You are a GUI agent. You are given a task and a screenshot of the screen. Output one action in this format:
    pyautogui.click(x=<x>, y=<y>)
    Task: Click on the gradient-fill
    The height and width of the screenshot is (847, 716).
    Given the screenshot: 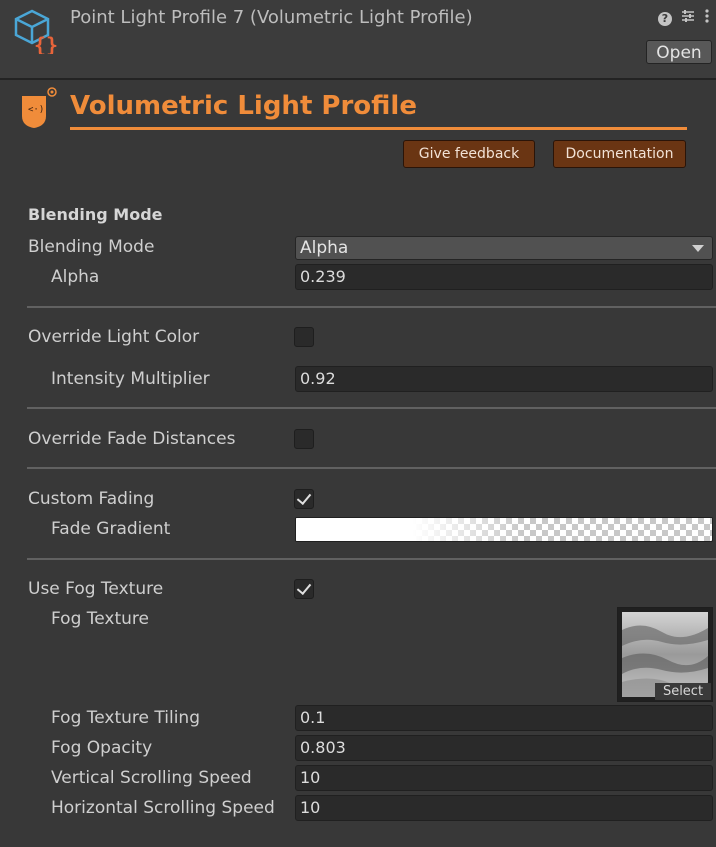 What is the action you would take?
    pyautogui.click(x=504, y=529)
    